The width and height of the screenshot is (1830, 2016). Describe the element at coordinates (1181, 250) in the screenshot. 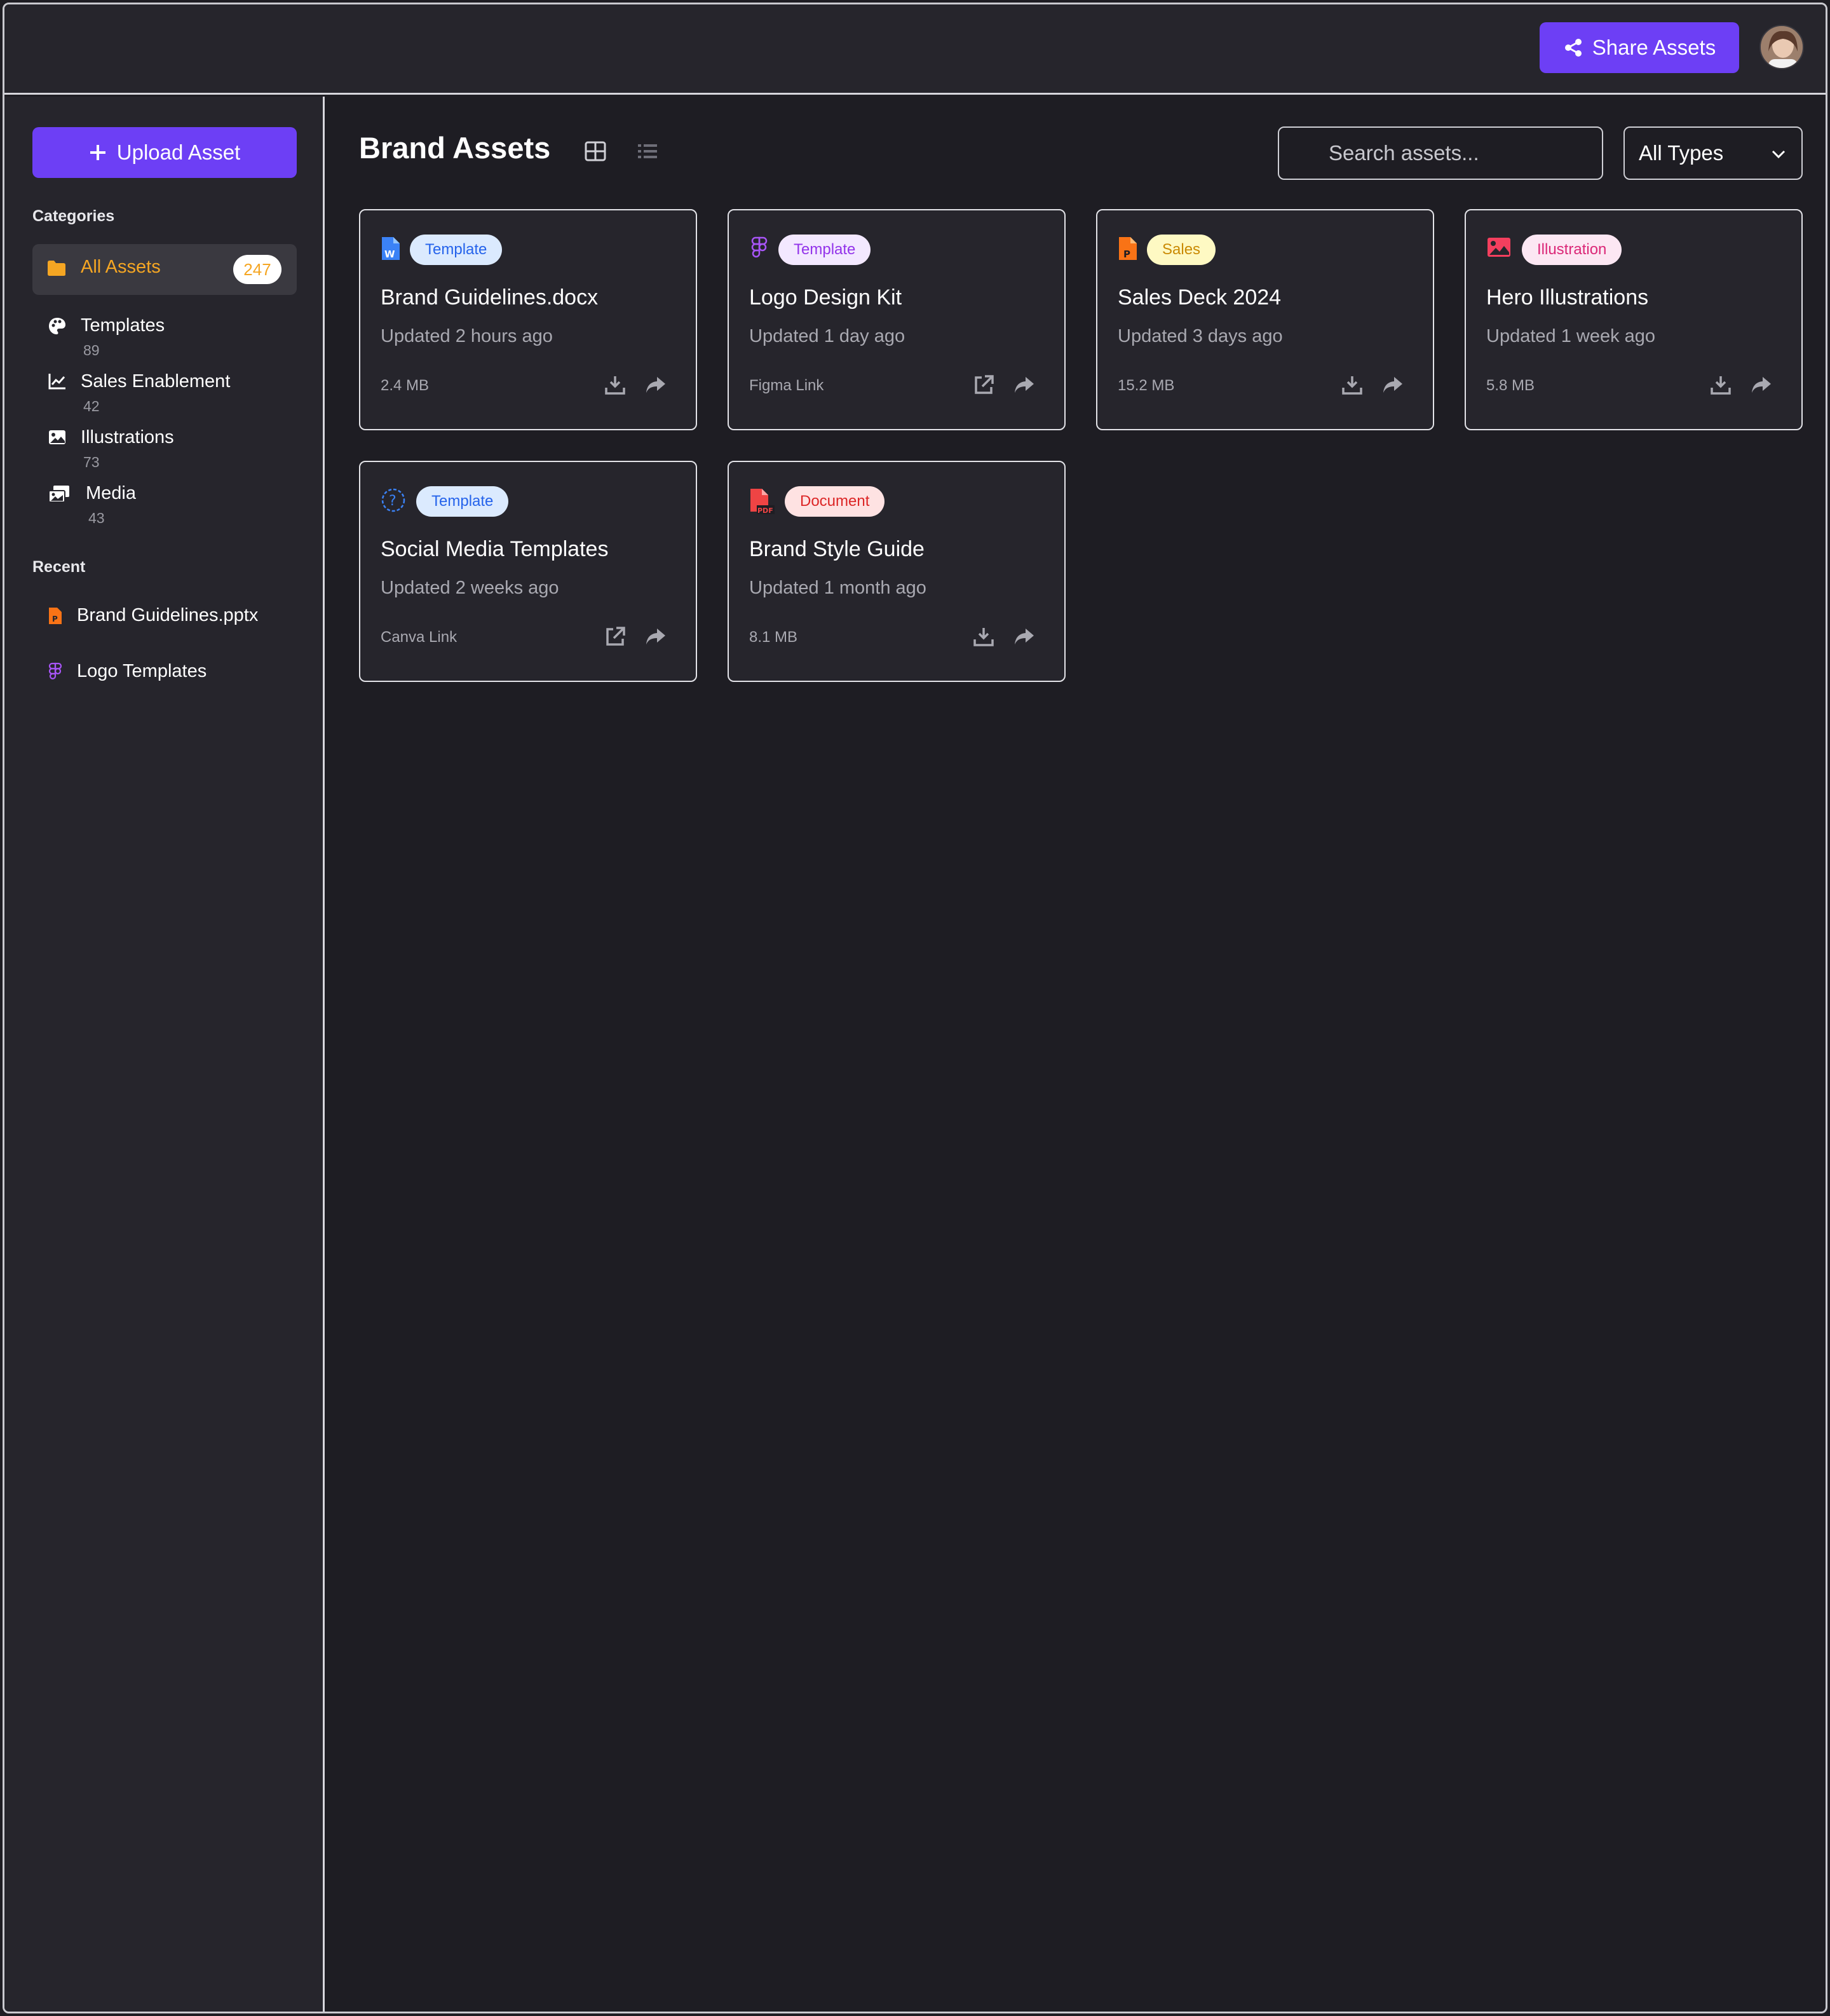

I see `asset-type-badge: Sales` at that location.